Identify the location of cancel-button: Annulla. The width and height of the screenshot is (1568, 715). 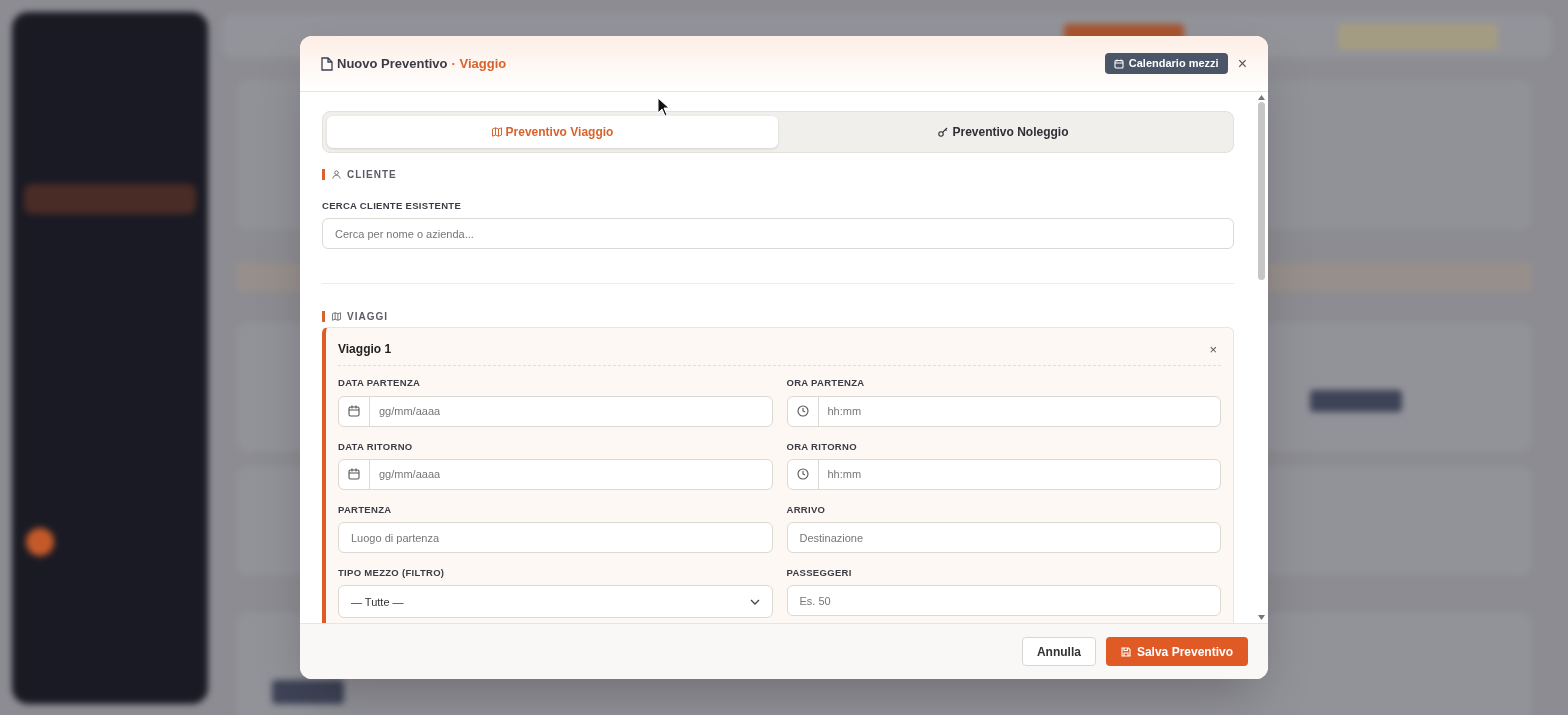
(1058, 651).